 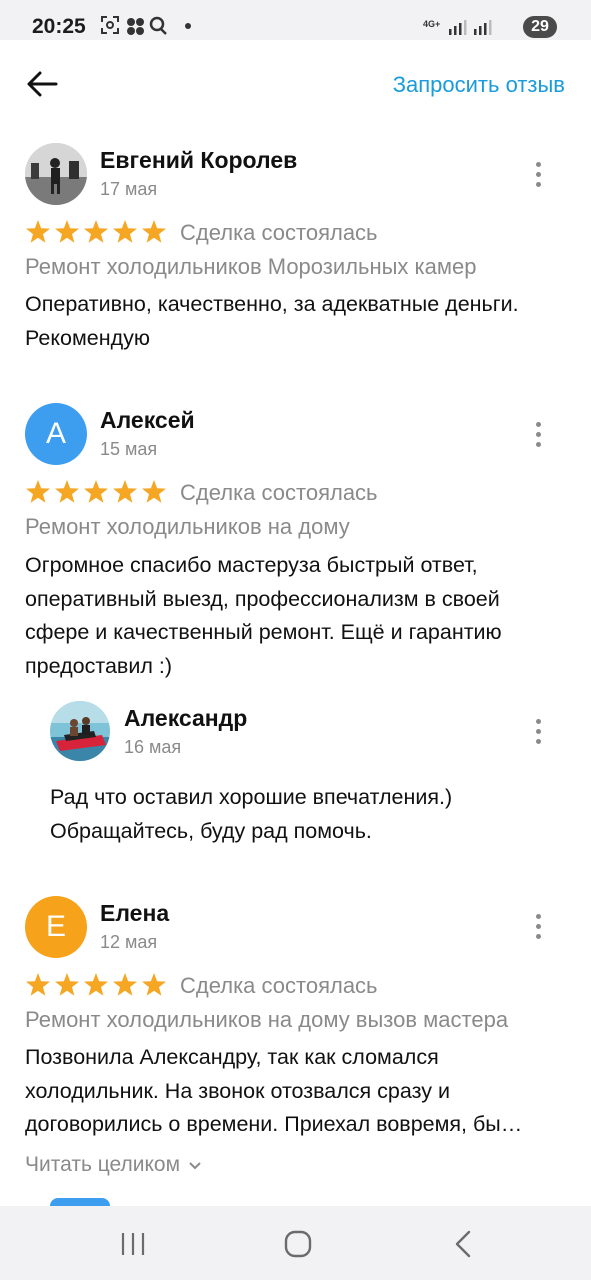 I want to click on arrow-left-icon, so click(x=42, y=84).